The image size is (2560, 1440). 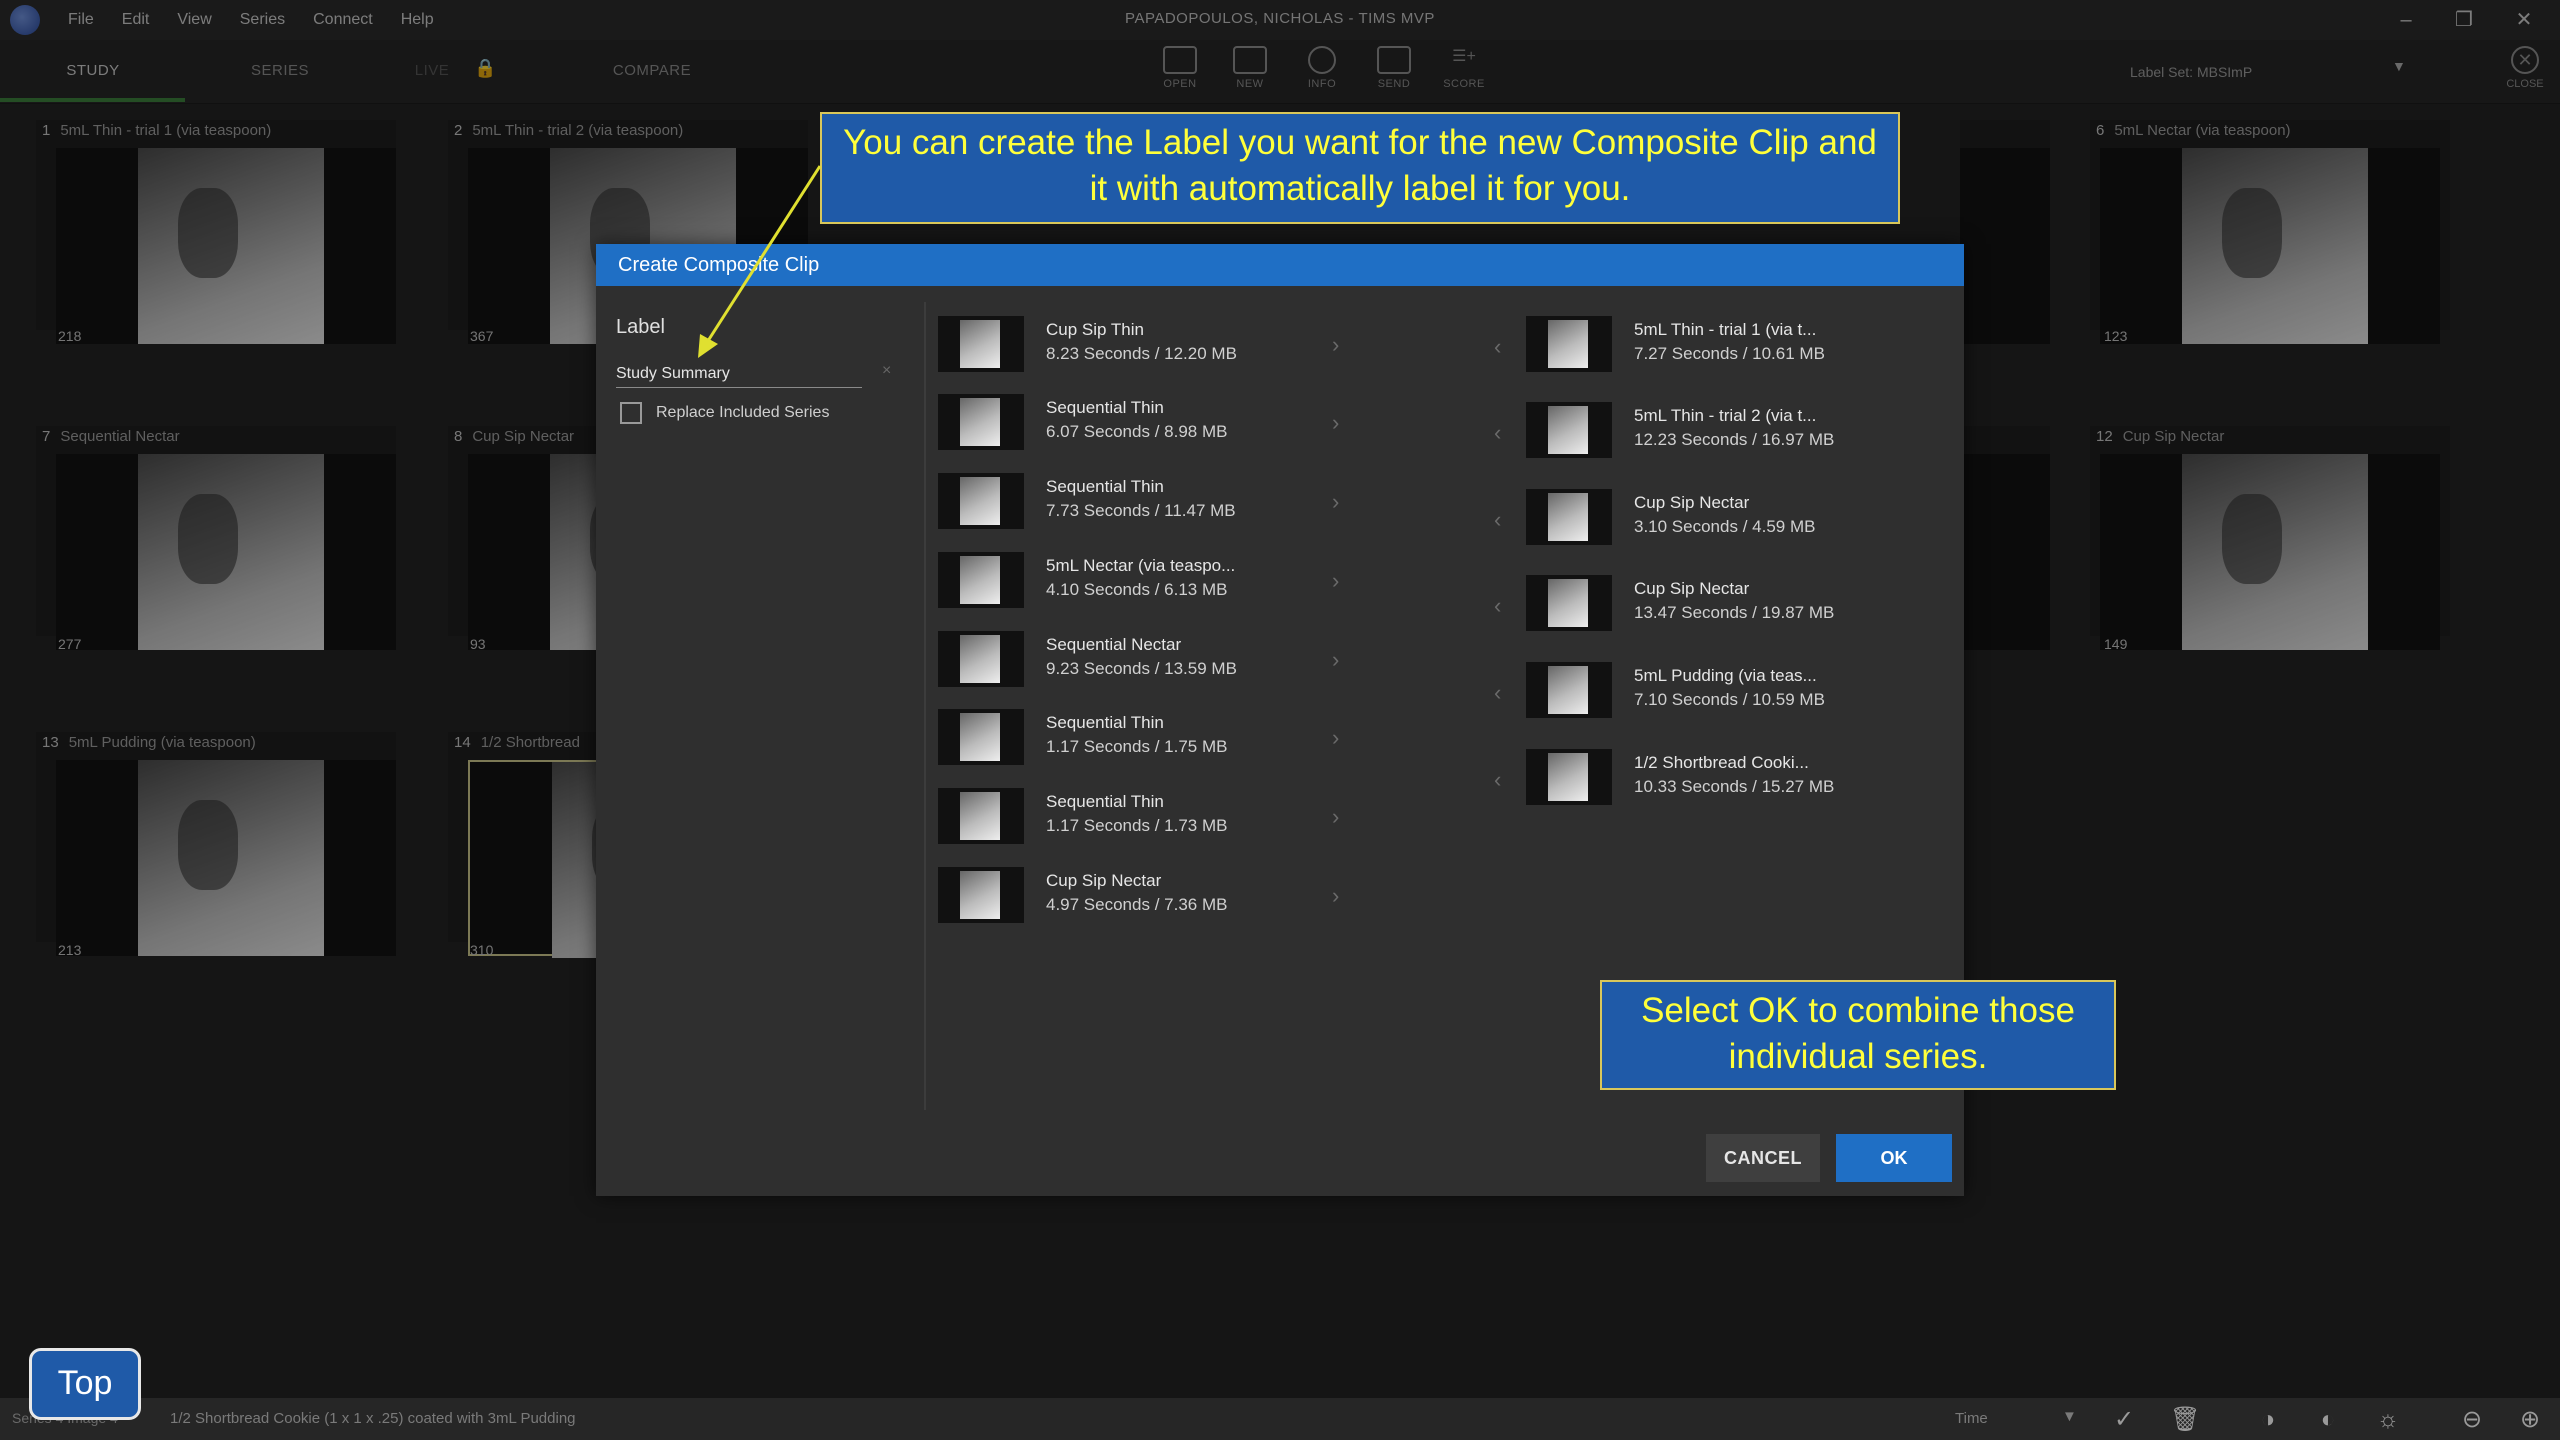 I want to click on trash-icon: 🗑, so click(x=2185, y=1420).